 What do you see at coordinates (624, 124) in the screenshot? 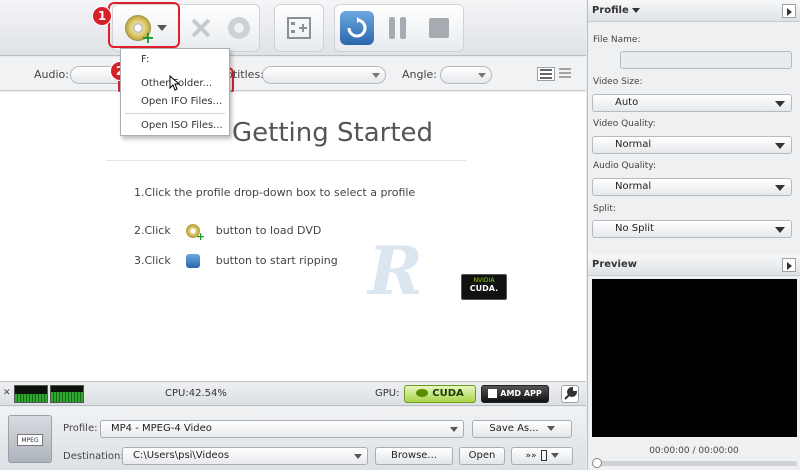
I see `video-quality-label: Video Quality:` at bounding box center [624, 124].